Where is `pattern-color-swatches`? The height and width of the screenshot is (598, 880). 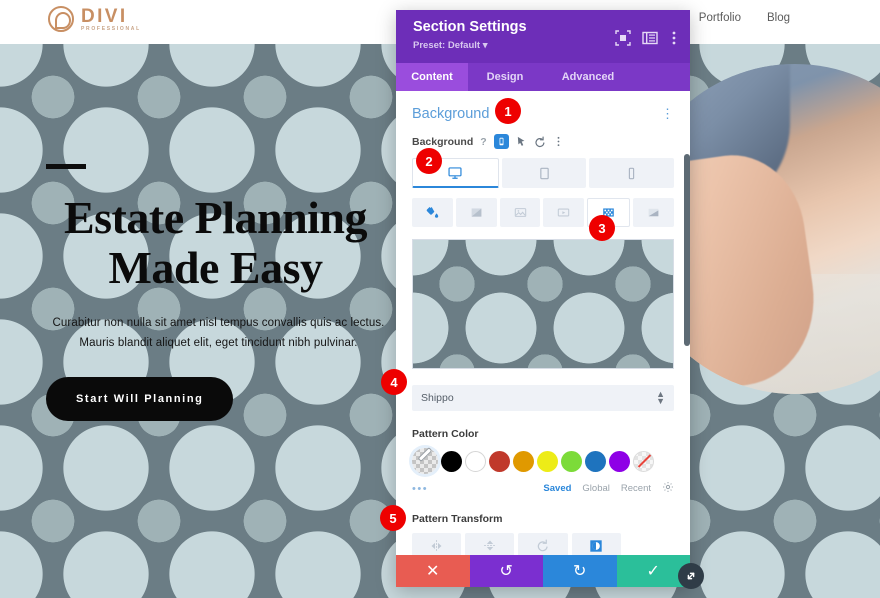
pattern-color-swatches is located at coordinates (543, 461).